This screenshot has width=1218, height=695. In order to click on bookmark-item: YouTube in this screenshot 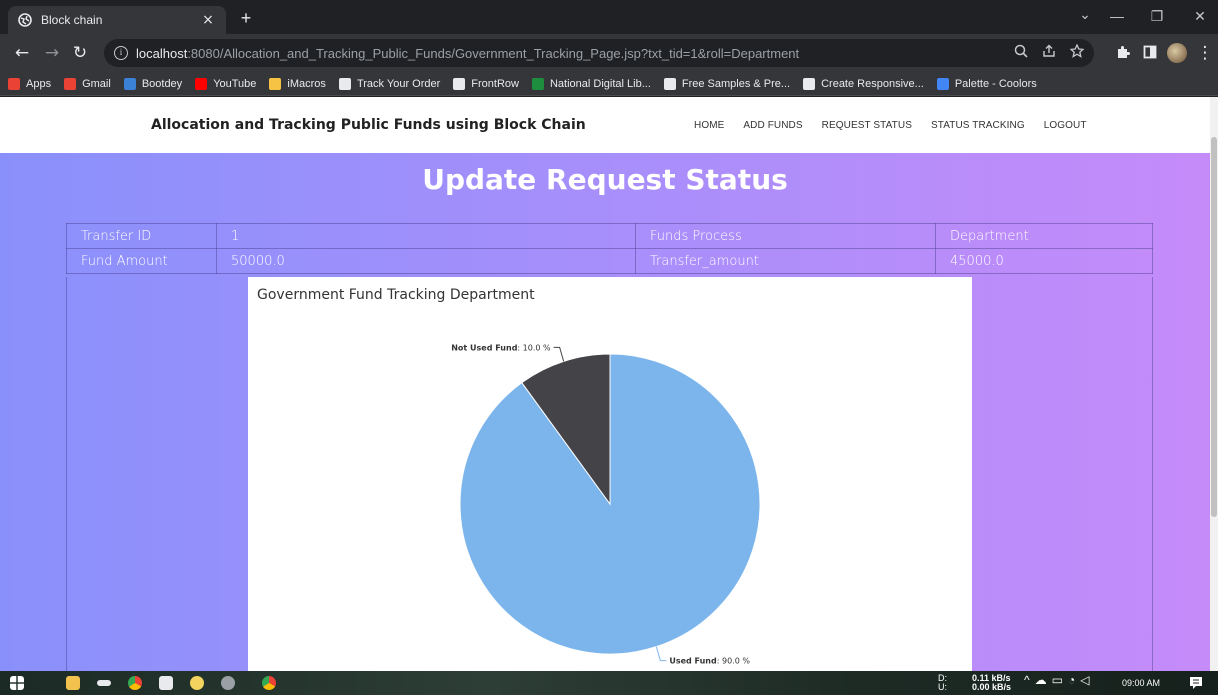, I will do `click(226, 83)`.